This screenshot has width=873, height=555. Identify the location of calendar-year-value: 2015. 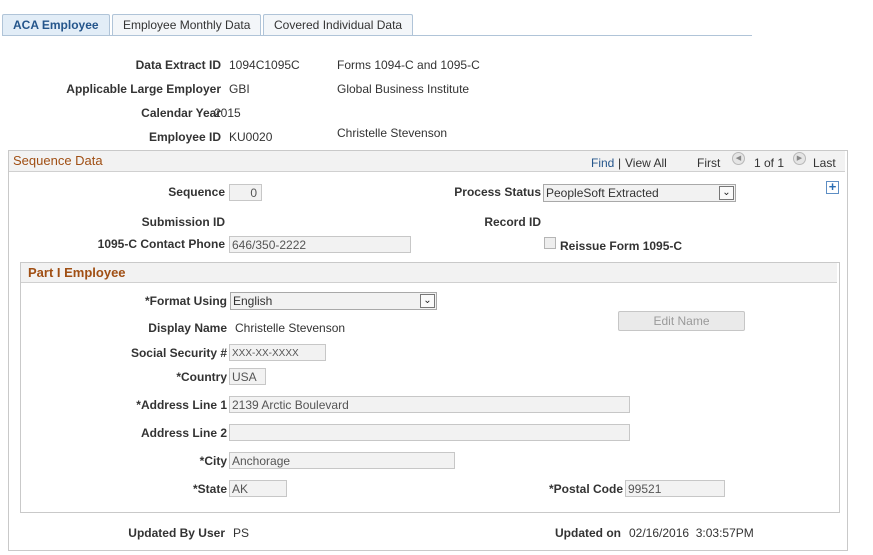
(227, 113).